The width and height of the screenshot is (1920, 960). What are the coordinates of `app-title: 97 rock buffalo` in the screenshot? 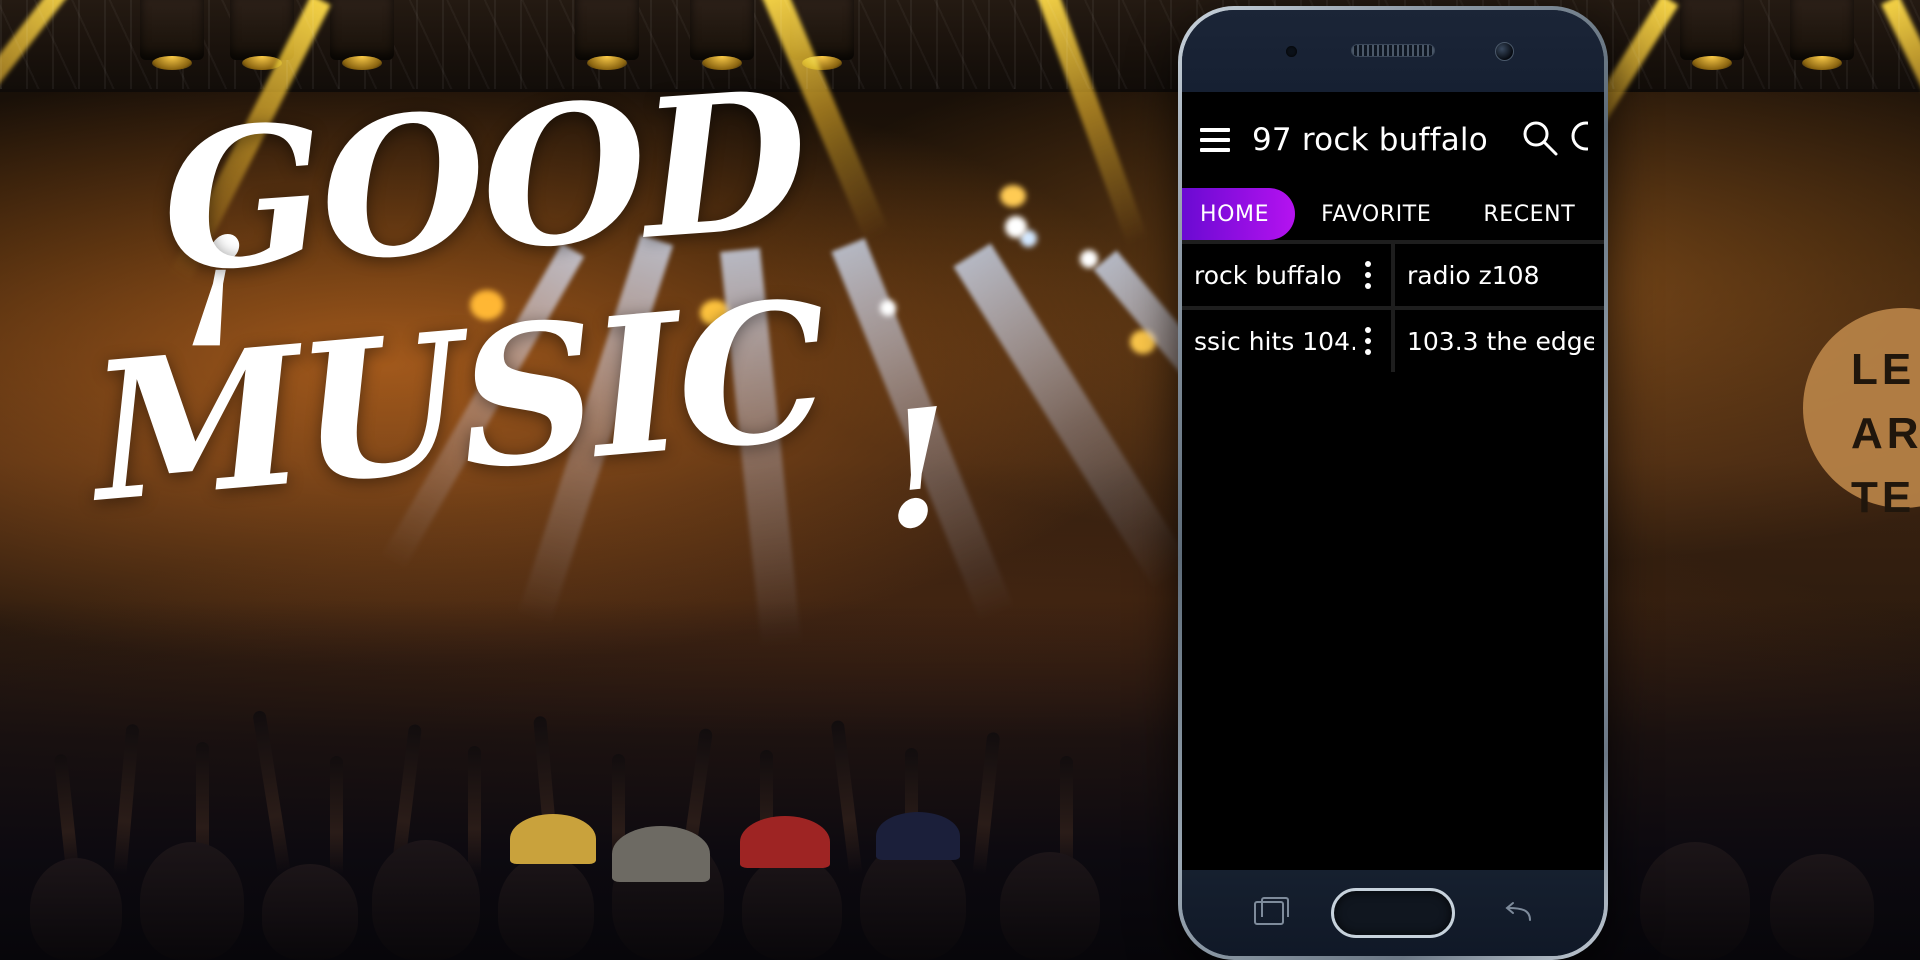 It's located at (1370, 140).